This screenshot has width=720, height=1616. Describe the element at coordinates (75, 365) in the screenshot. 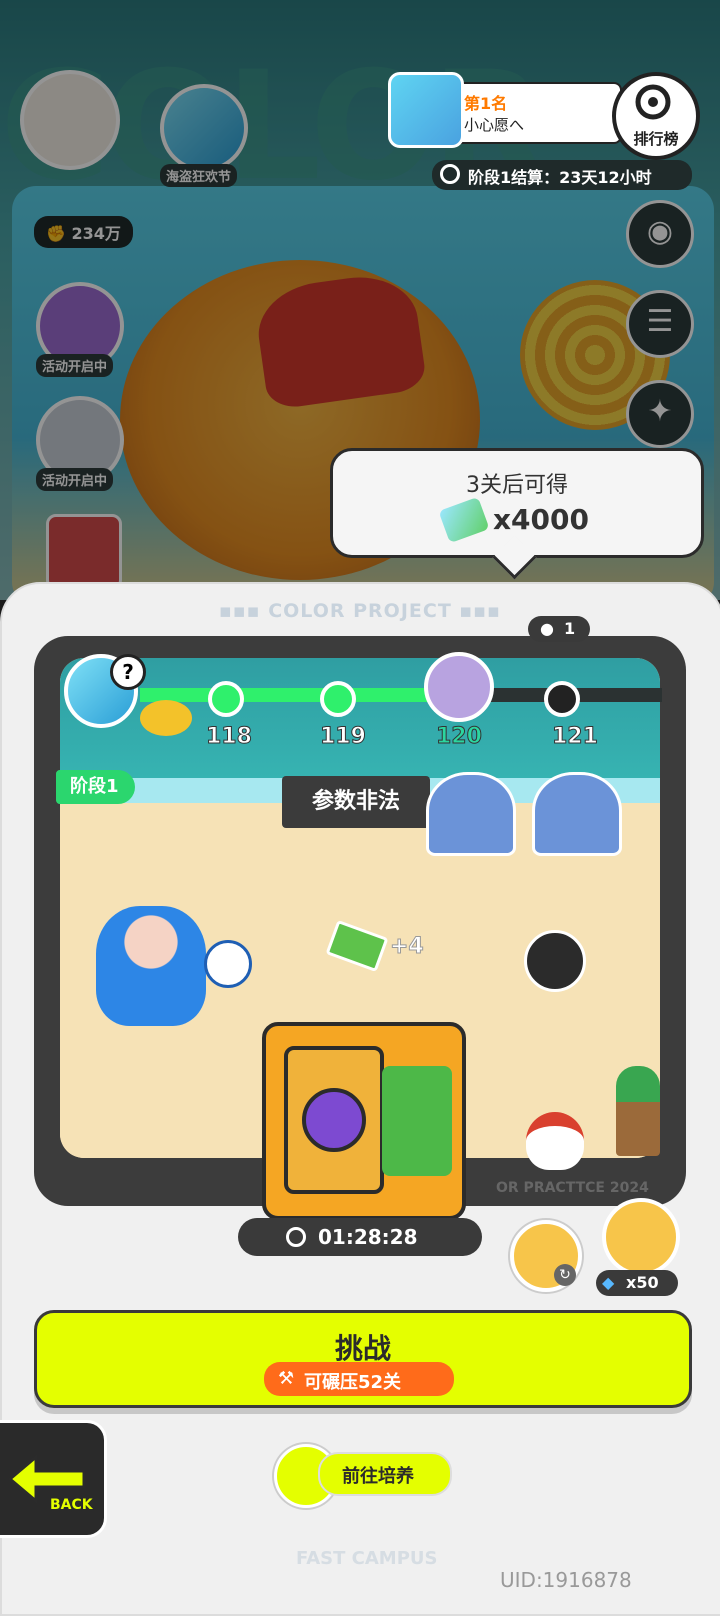

I see `event-status-1: 活动开启中` at that location.